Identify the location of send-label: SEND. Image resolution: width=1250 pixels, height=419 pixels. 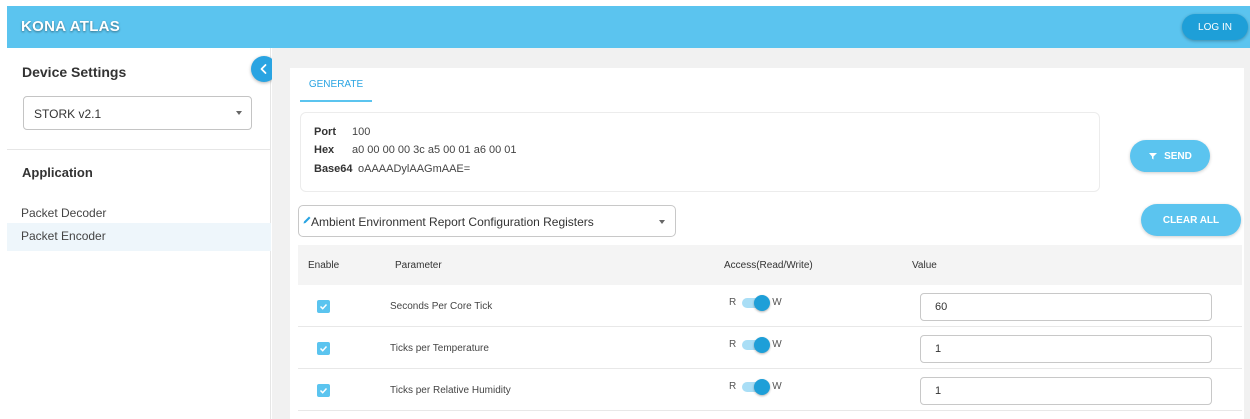
(1178, 156).